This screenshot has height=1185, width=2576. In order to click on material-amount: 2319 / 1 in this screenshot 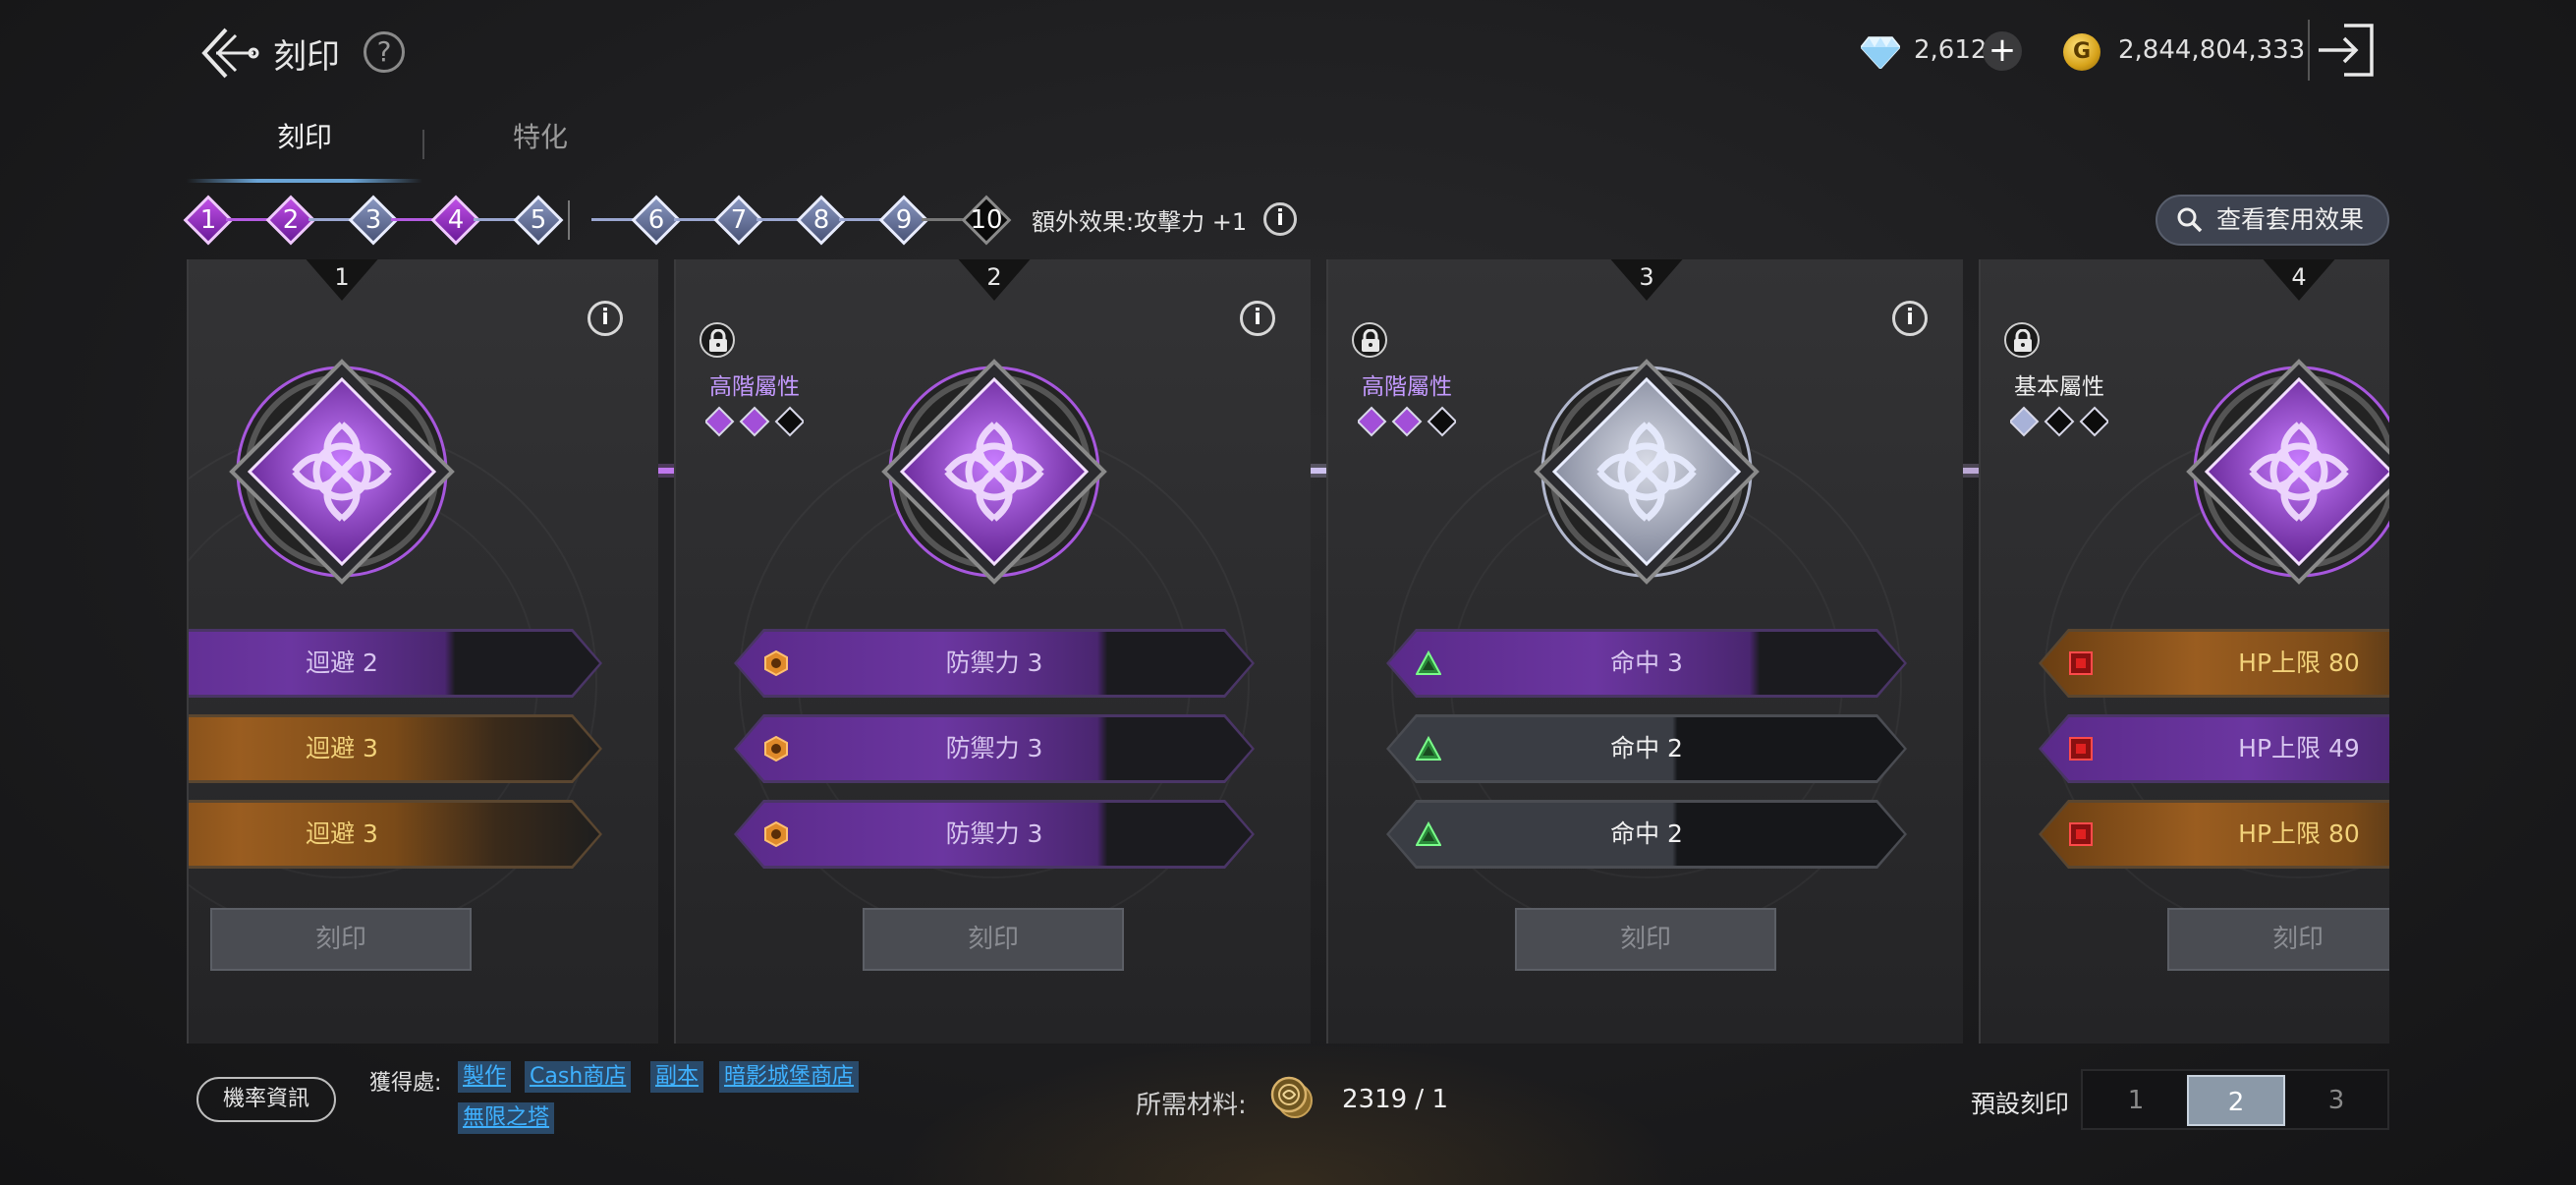, I will do `click(1395, 1100)`.